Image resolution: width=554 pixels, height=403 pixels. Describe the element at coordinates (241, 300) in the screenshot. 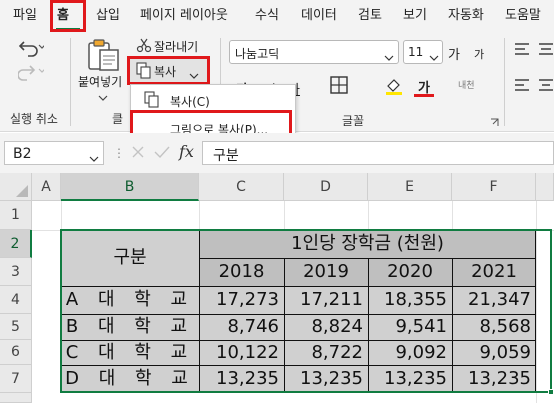

I see `table-cell: 17,273` at that location.